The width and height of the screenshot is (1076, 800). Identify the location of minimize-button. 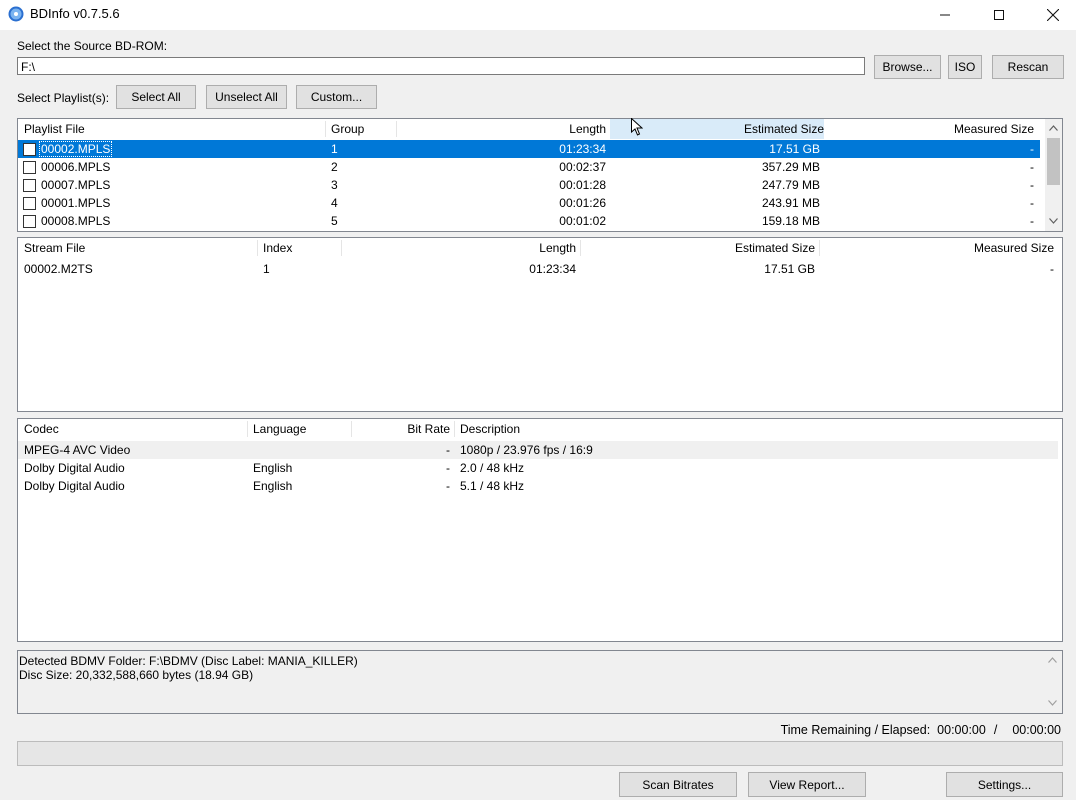
(945, 15).